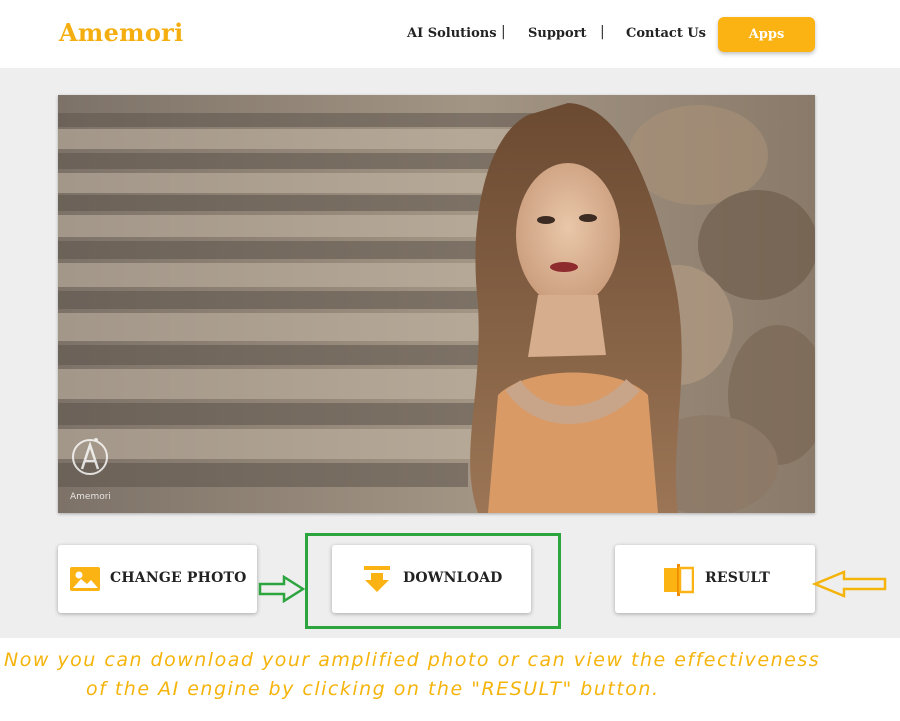 This screenshot has width=900, height=721. What do you see at coordinates (121, 32) in the screenshot?
I see `brand-logo: Amemori` at bounding box center [121, 32].